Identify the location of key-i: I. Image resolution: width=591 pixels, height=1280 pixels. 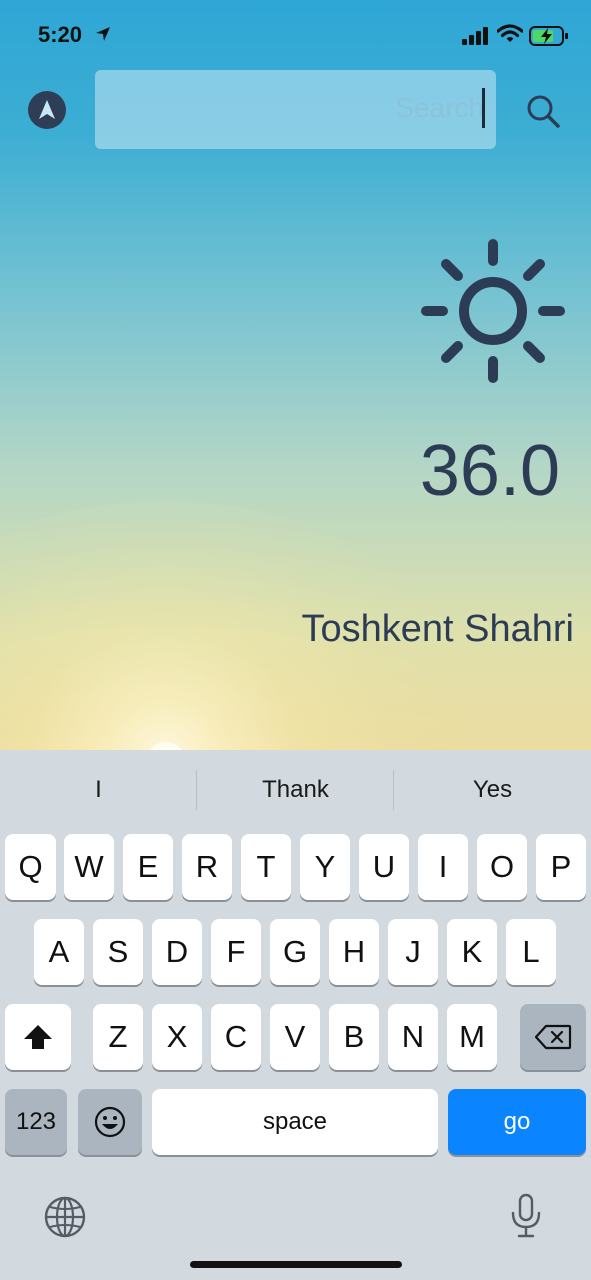
(443, 867).